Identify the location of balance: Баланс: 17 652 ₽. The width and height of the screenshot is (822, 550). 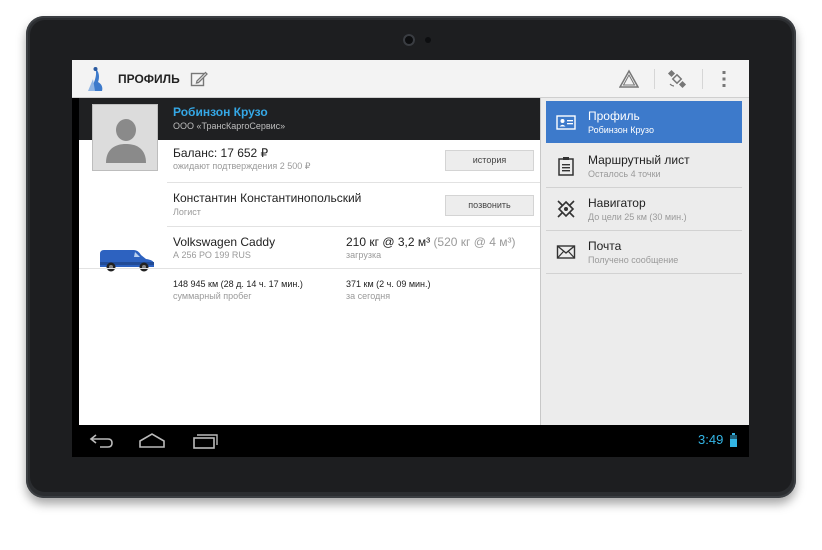
(221, 153).